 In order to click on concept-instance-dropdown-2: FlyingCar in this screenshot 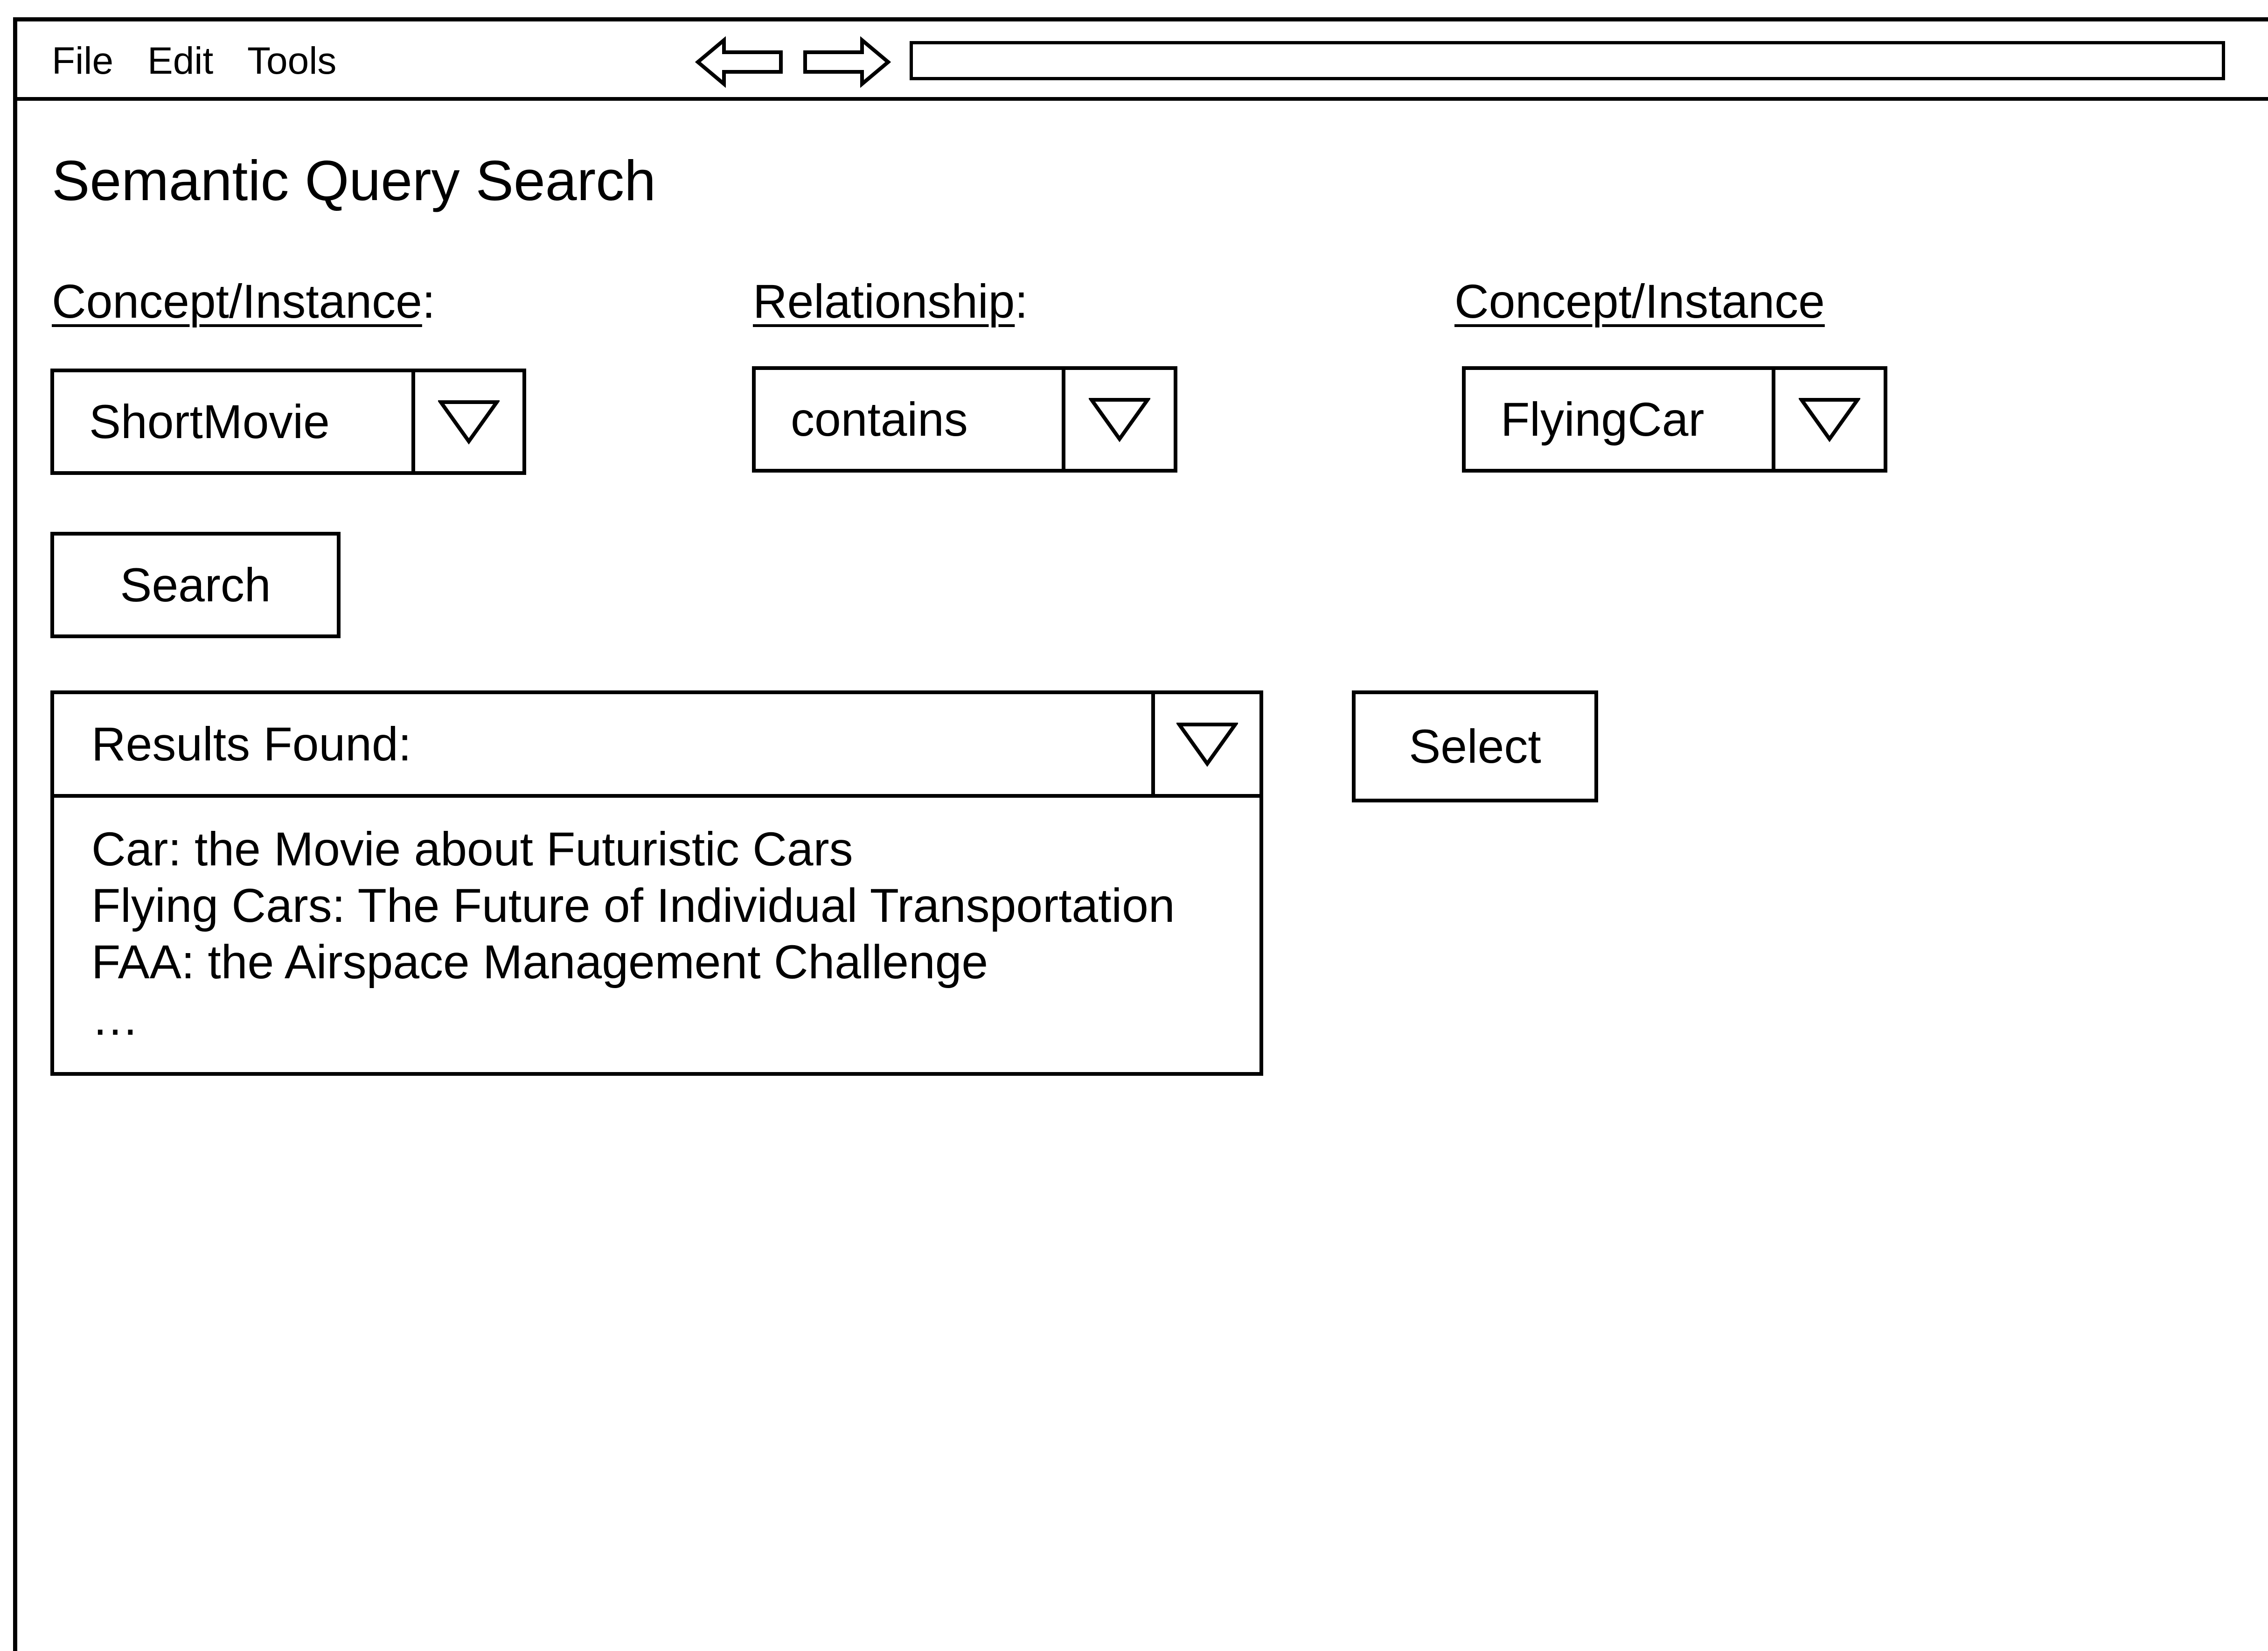, I will do `click(1674, 419)`.